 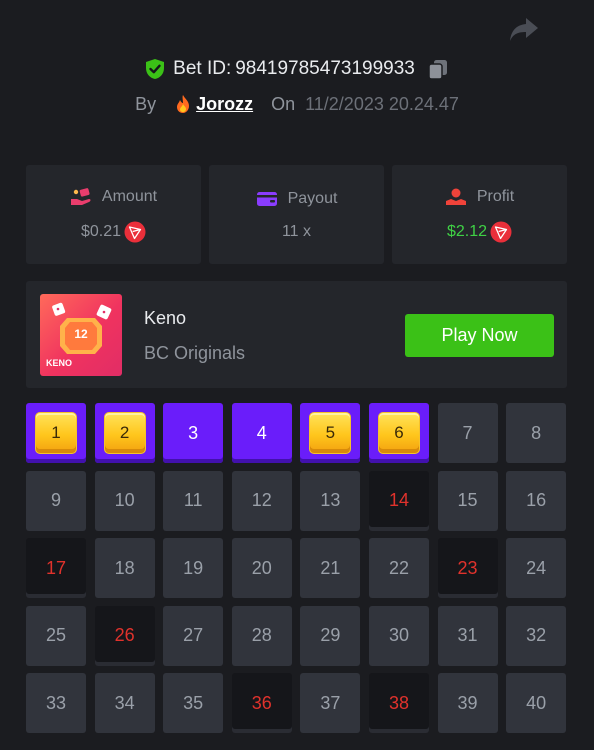 I want to click on keno-cell-7: 7, so click(x=467, y=433).